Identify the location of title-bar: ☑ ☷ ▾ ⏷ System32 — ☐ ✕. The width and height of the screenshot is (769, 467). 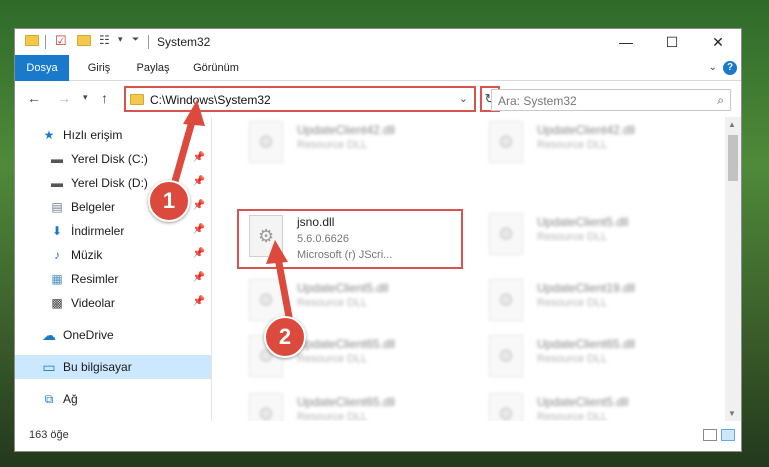
(378, 42).